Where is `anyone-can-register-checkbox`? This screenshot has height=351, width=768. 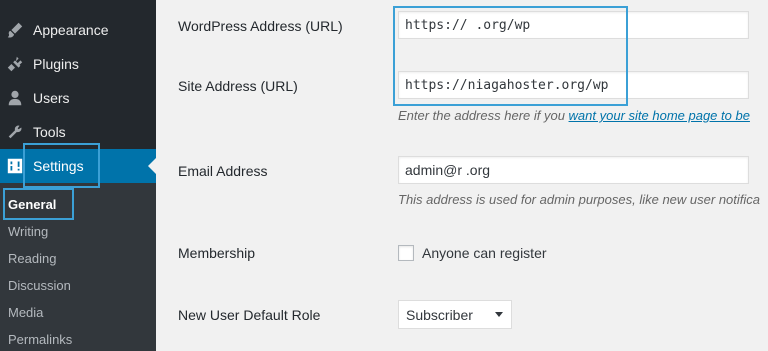 anyone-can-register-checkbox is located at coordinates (406, 253).